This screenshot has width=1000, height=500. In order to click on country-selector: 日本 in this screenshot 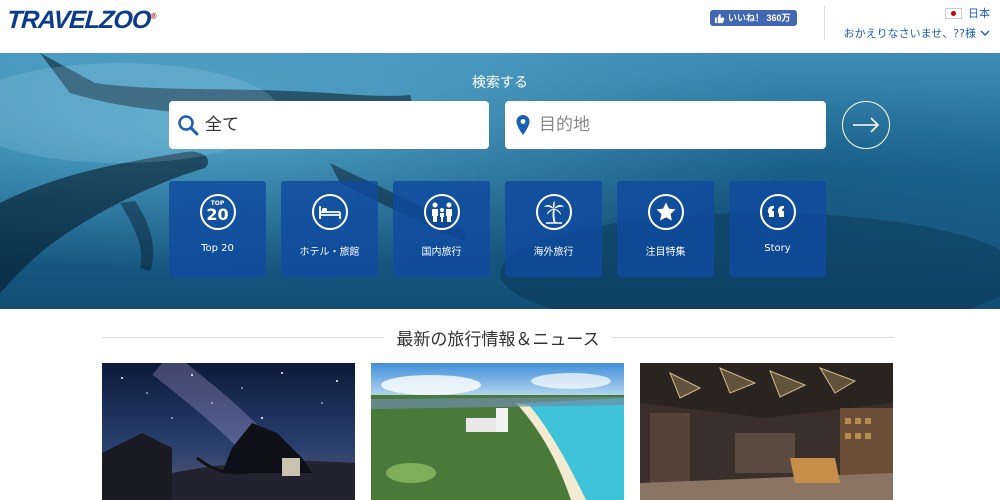, I will do `click(967, 13)`.